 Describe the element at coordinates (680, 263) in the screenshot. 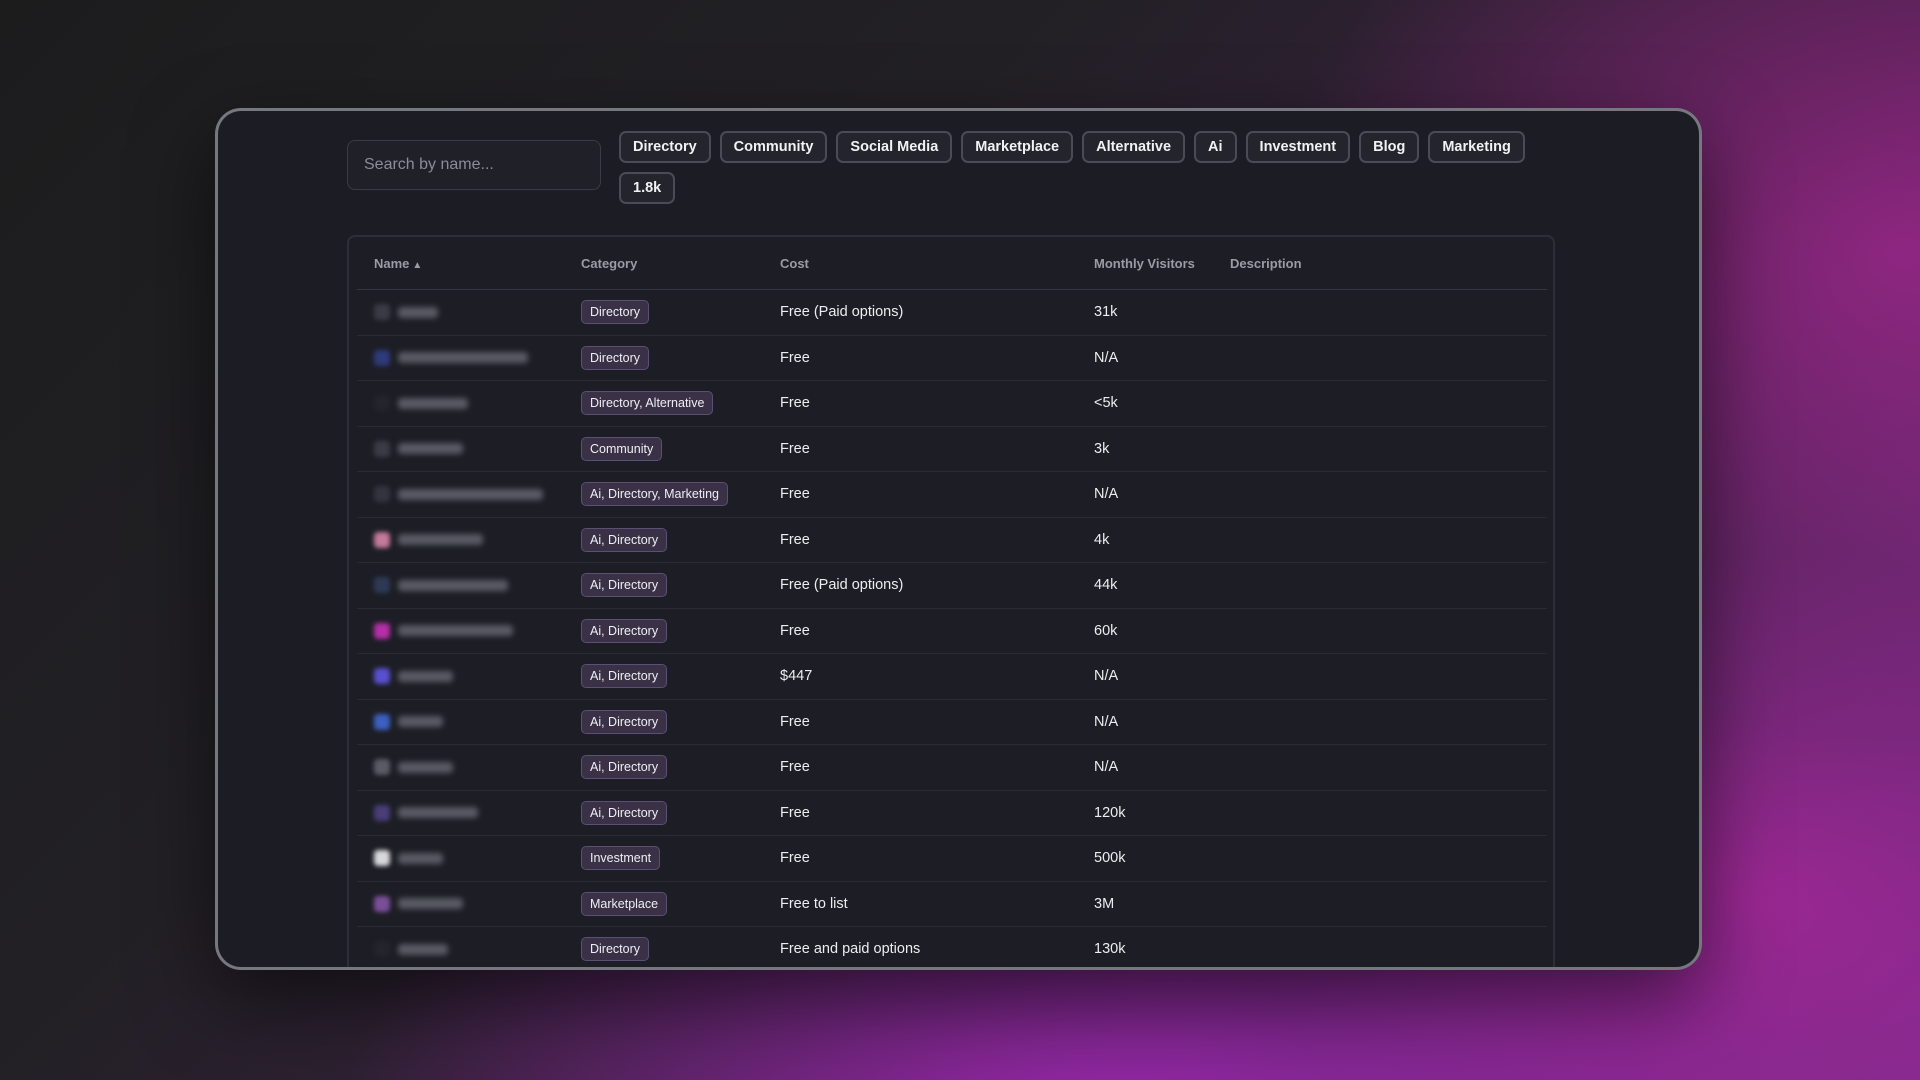

I see `column-header-category: Category` at that location.